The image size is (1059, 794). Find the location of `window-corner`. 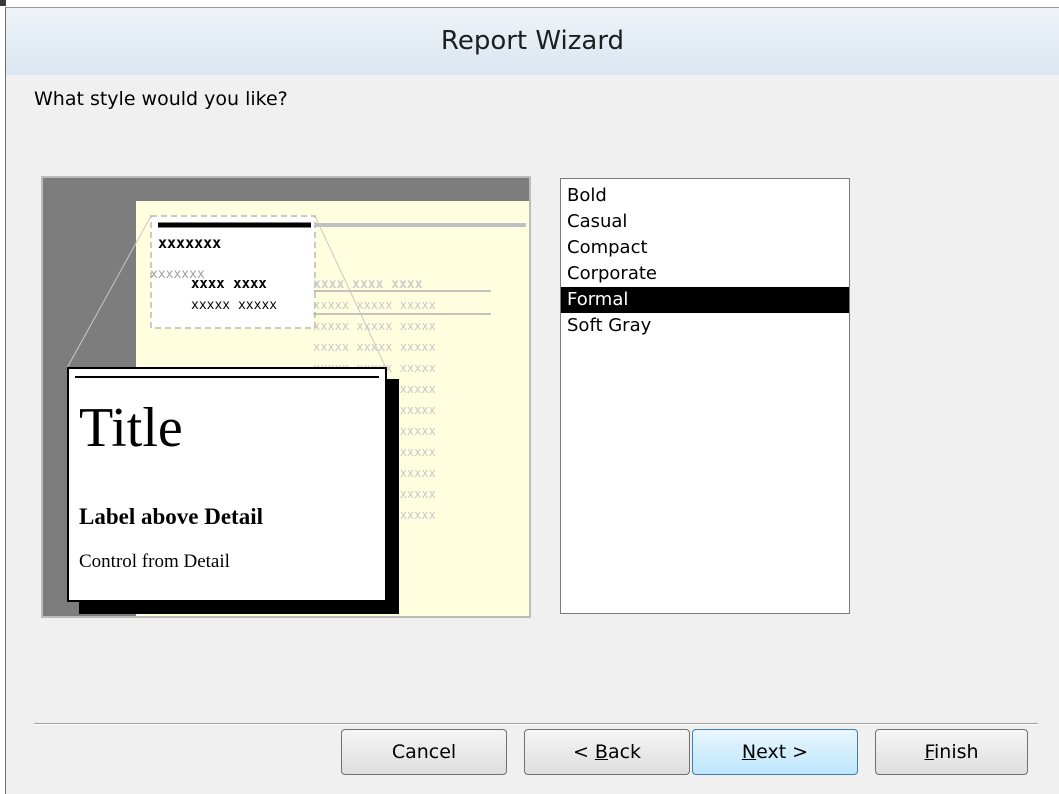

window-corner is located at coordinates (3, 3).